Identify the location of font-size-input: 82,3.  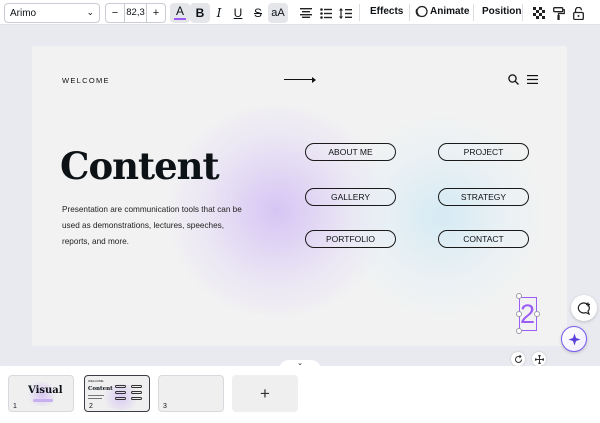
(135, 13).